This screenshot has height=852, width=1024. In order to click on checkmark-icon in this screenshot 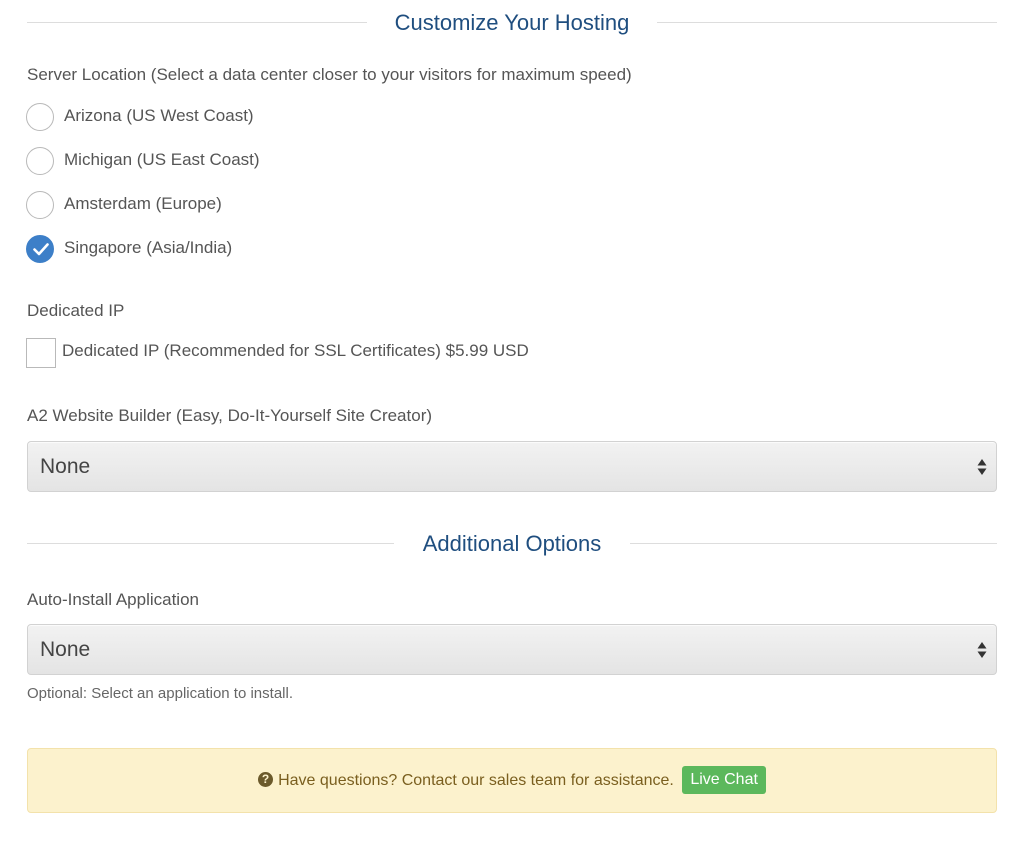, I will do `click(41, 249)`.